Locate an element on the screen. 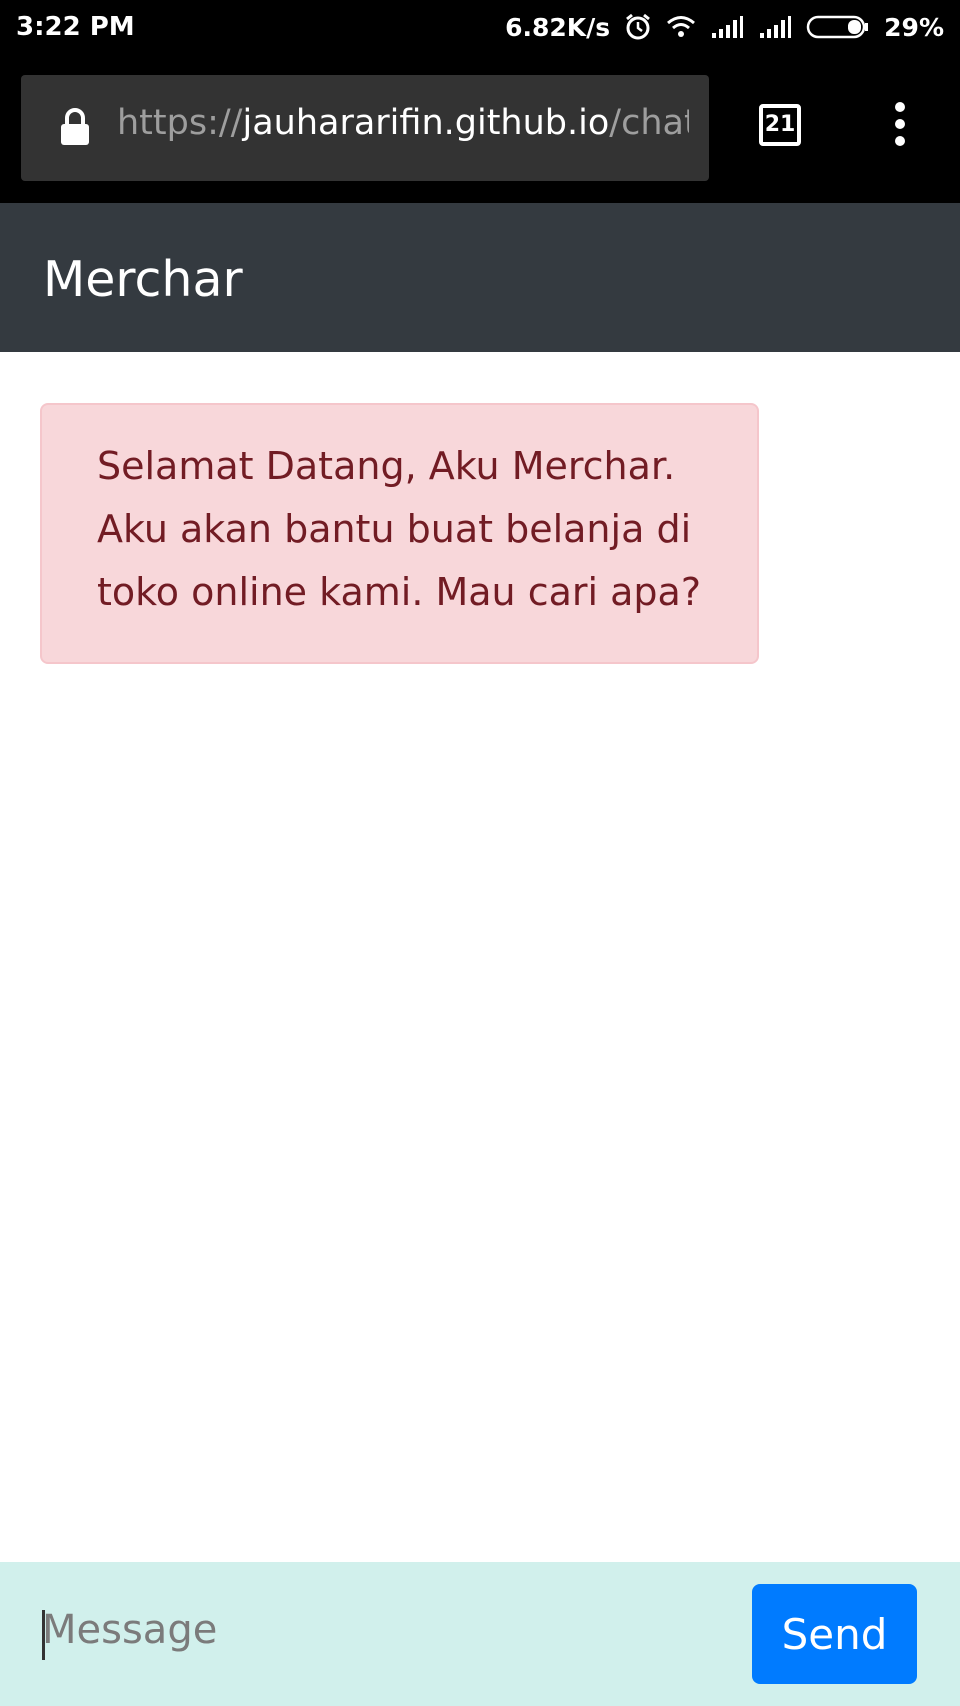 This screenshot has width=960, height=1706. app-header: Merchar is located at coordinates (480, 277).